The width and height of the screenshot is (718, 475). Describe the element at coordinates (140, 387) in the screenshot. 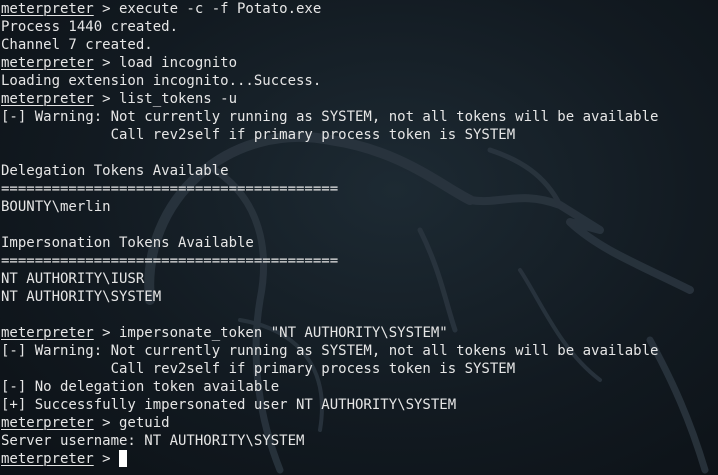

I see `output-line: [-] No delegation token available` at that location.